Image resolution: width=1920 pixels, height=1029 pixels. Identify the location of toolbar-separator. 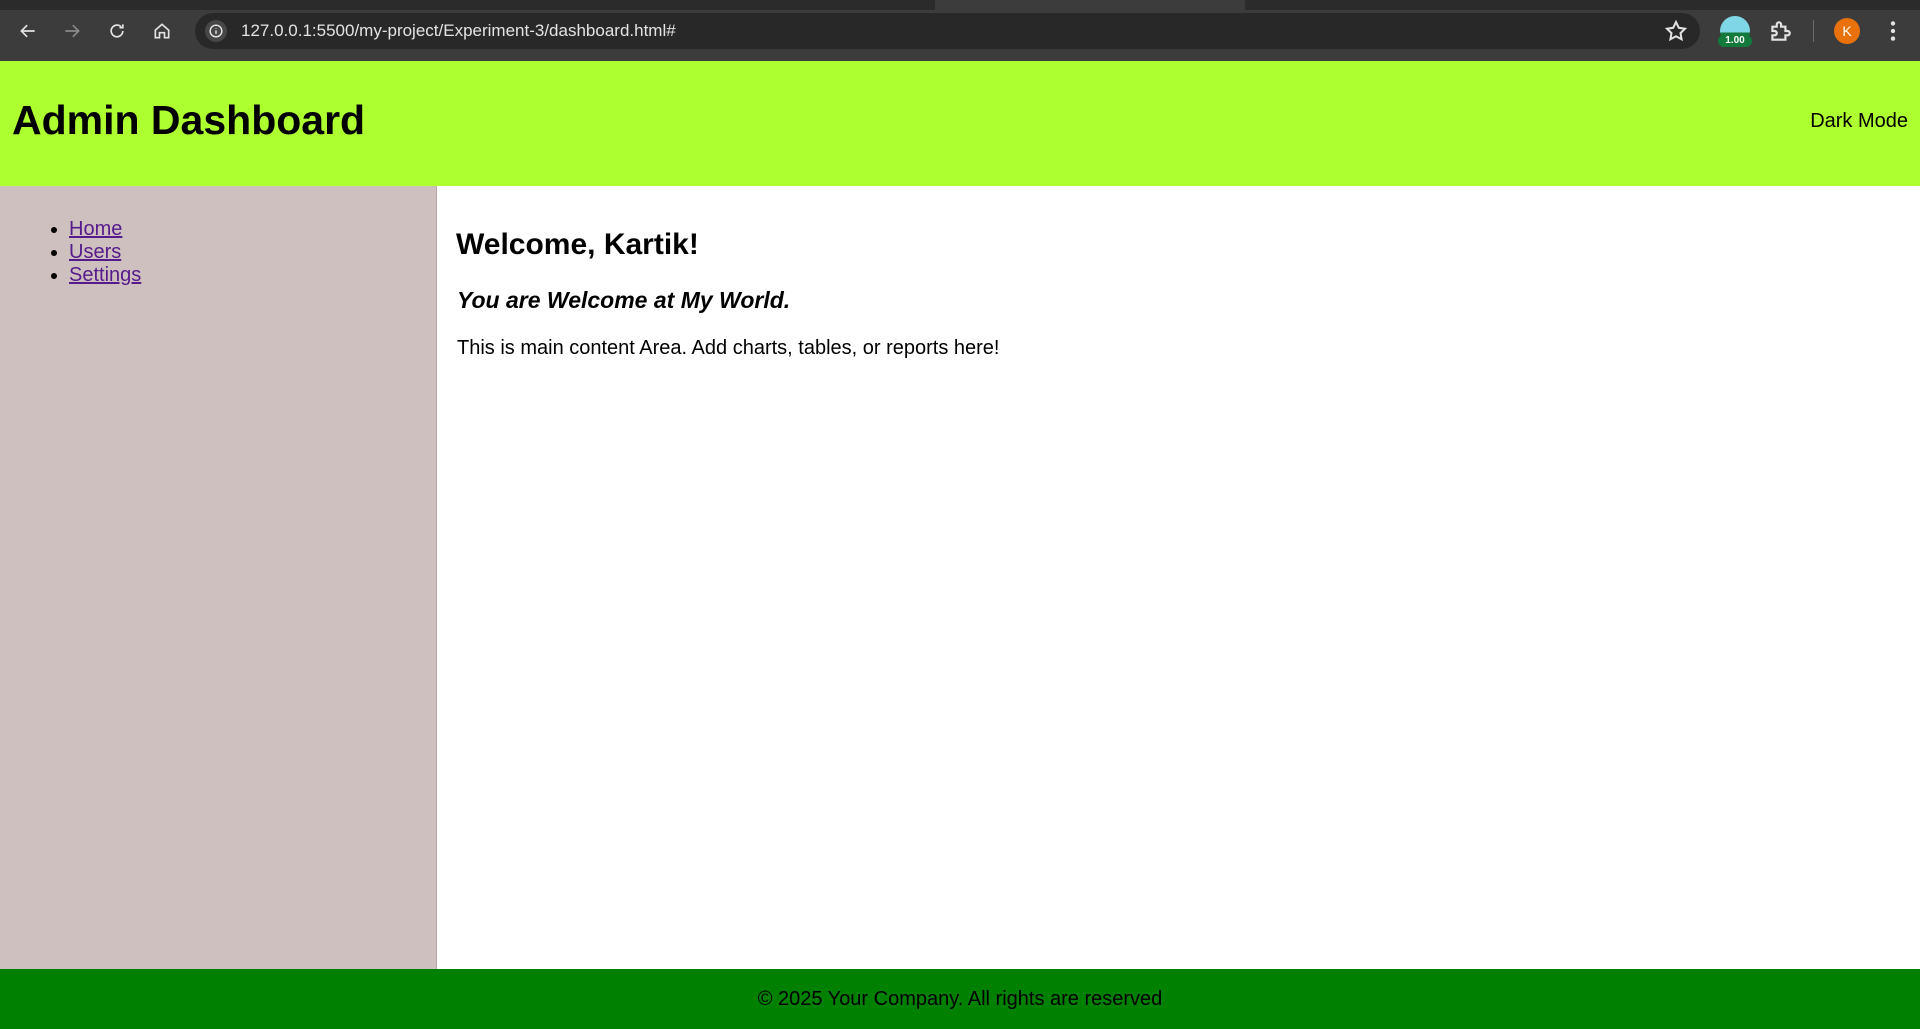
(1813, 31).